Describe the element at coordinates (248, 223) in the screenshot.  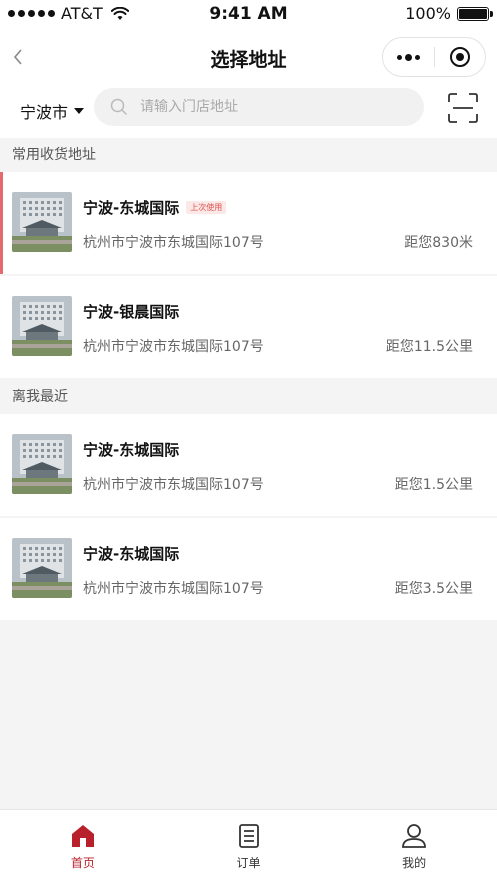
I see `store-card: 宁波-东城国际 上次使用 杭州市宁波市东城国际107号 距您830米` at that location.